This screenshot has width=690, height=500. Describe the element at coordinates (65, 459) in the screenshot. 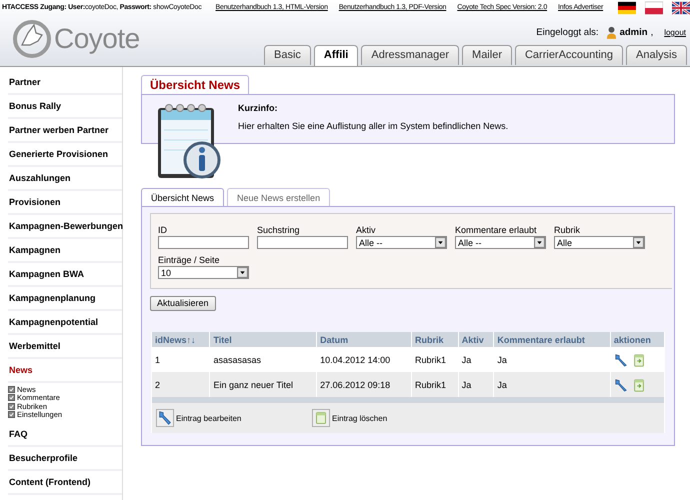

I see `sidebar-item: Besucherprofile` at that location.